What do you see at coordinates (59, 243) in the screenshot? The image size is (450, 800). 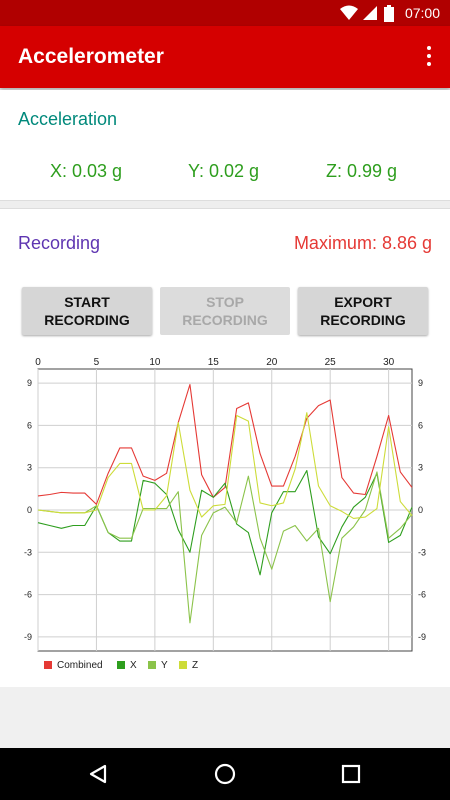 I see `recording-heading: Recording` at bounding box center [59, 243].